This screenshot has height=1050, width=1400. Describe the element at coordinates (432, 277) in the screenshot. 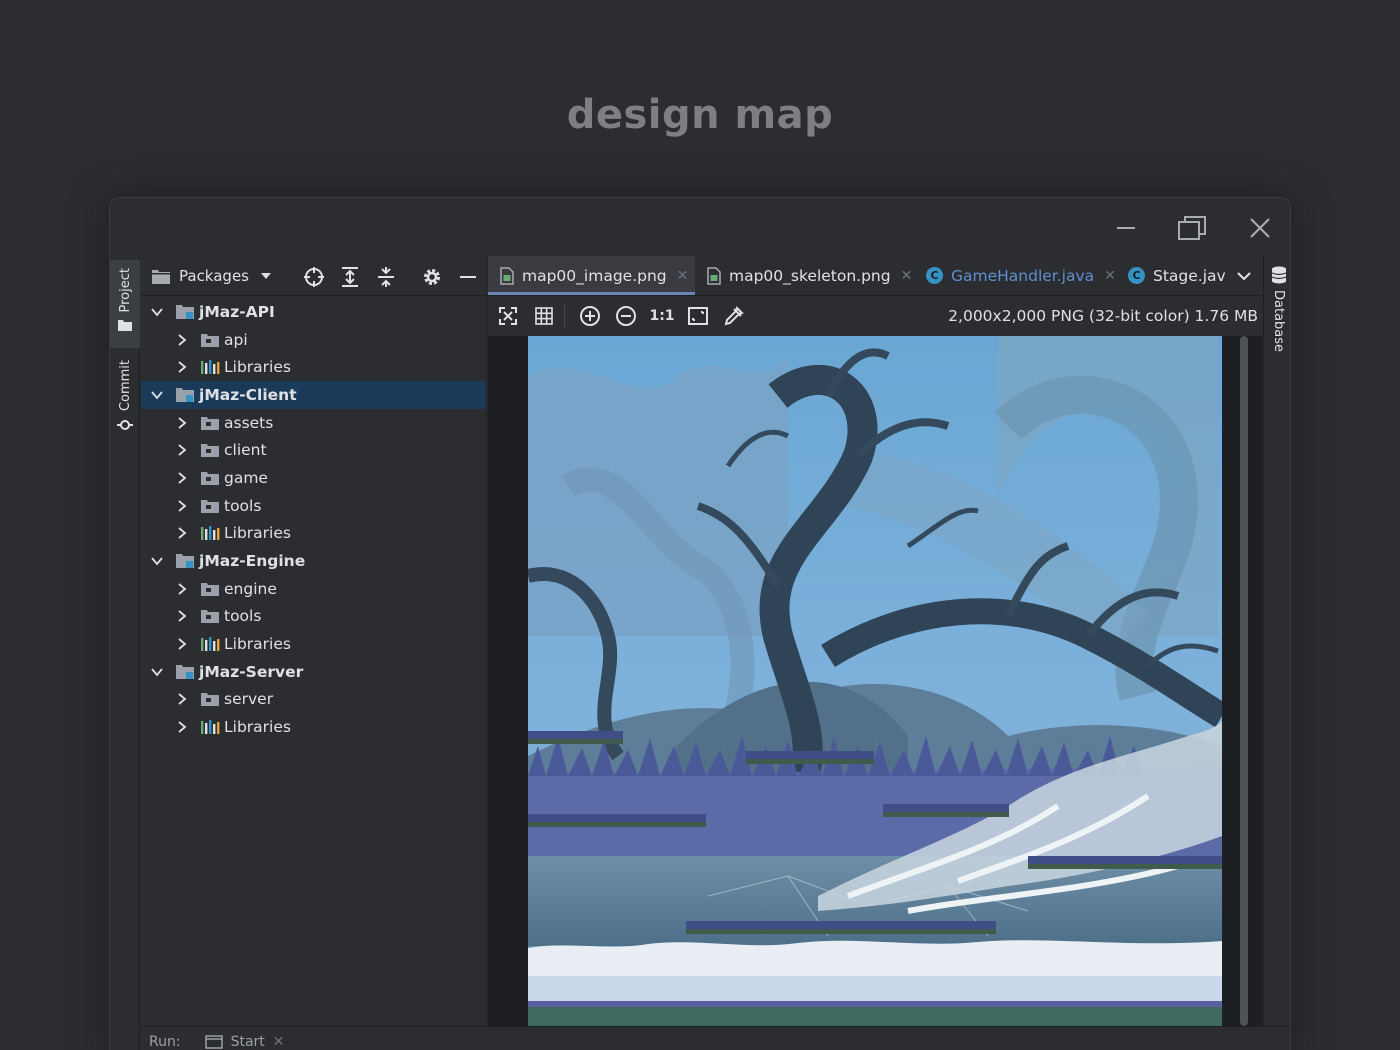

I see `gear-icon` at that location.